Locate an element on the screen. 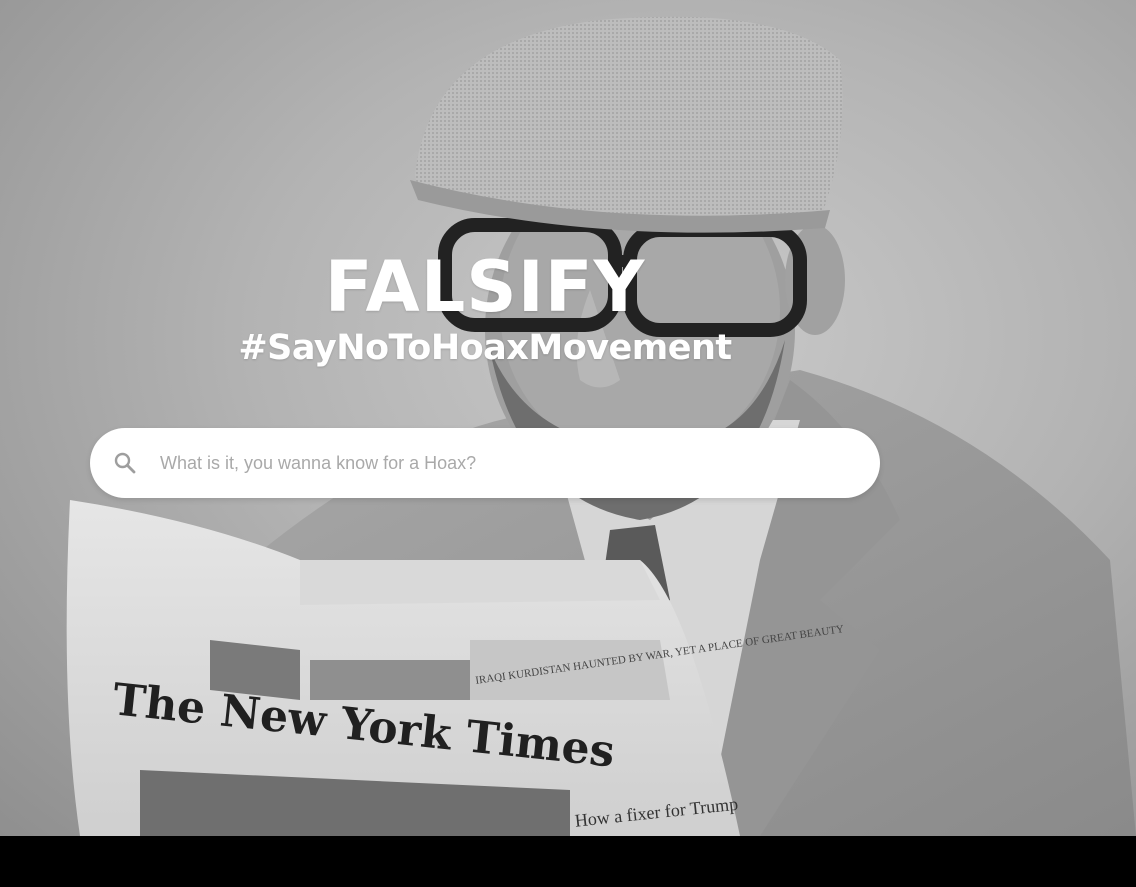 This screenshot has width=1136, height=887. search-bar is located at coordinates (485, 463).